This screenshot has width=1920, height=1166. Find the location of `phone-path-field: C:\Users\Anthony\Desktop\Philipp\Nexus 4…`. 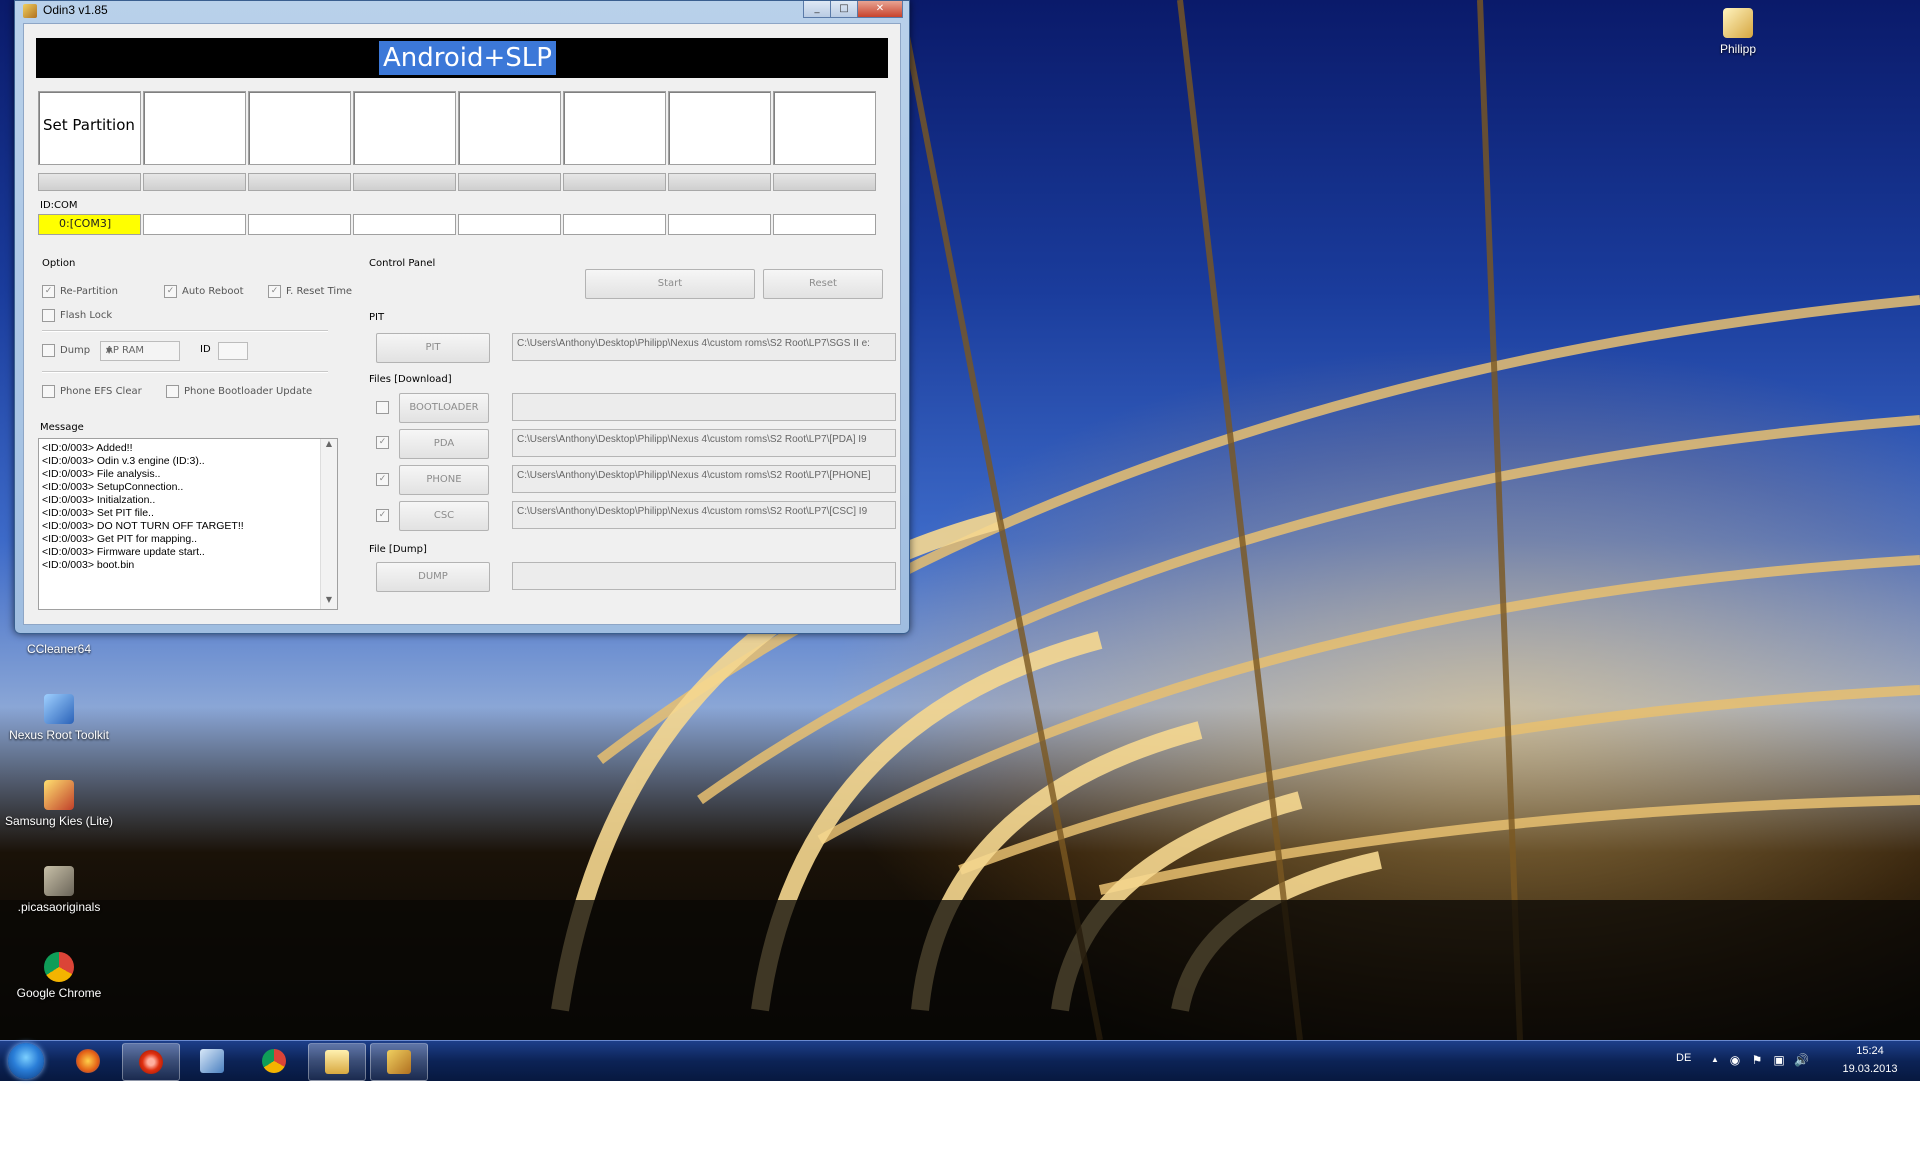

phone-path-field: C:\Users\Anthony\Desktop\Philipp\Nexus 4… is located at coordinates (704, 479).